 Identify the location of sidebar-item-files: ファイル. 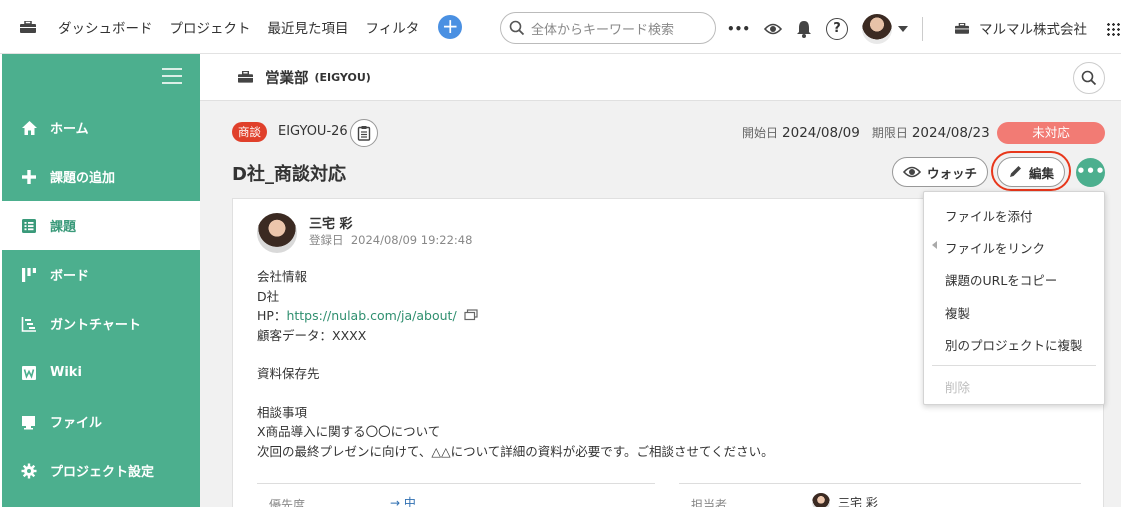
(101, 421).